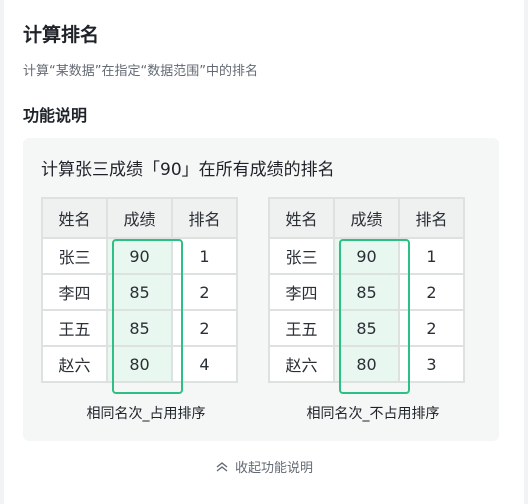 The height and width of the screenshot is (504, 528). I want to click on rank-table-no-occupy: 姓名 成绩 排名 张三 90 1 李四 85 2 王五 85 2 赵六 80 3, so click(366, 290).